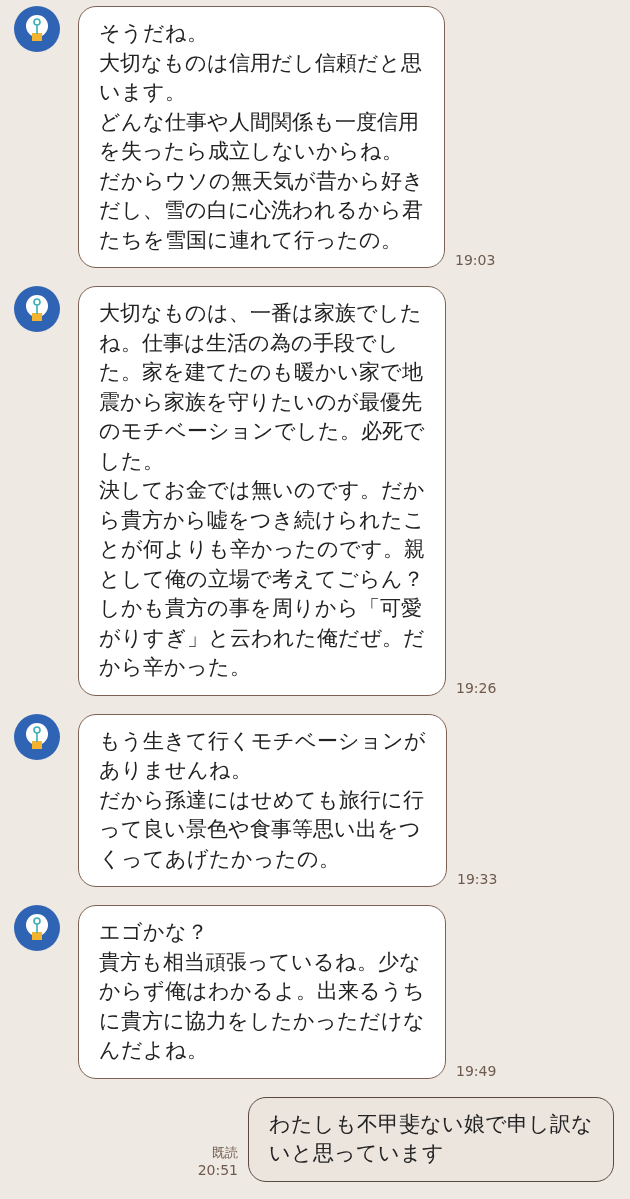 This screenshot has height=1199, width=630. What do you see at coordinates (217, 1169) in the screenshot?
I see `message-time: 20:51` at bounding box center [217, 1169].